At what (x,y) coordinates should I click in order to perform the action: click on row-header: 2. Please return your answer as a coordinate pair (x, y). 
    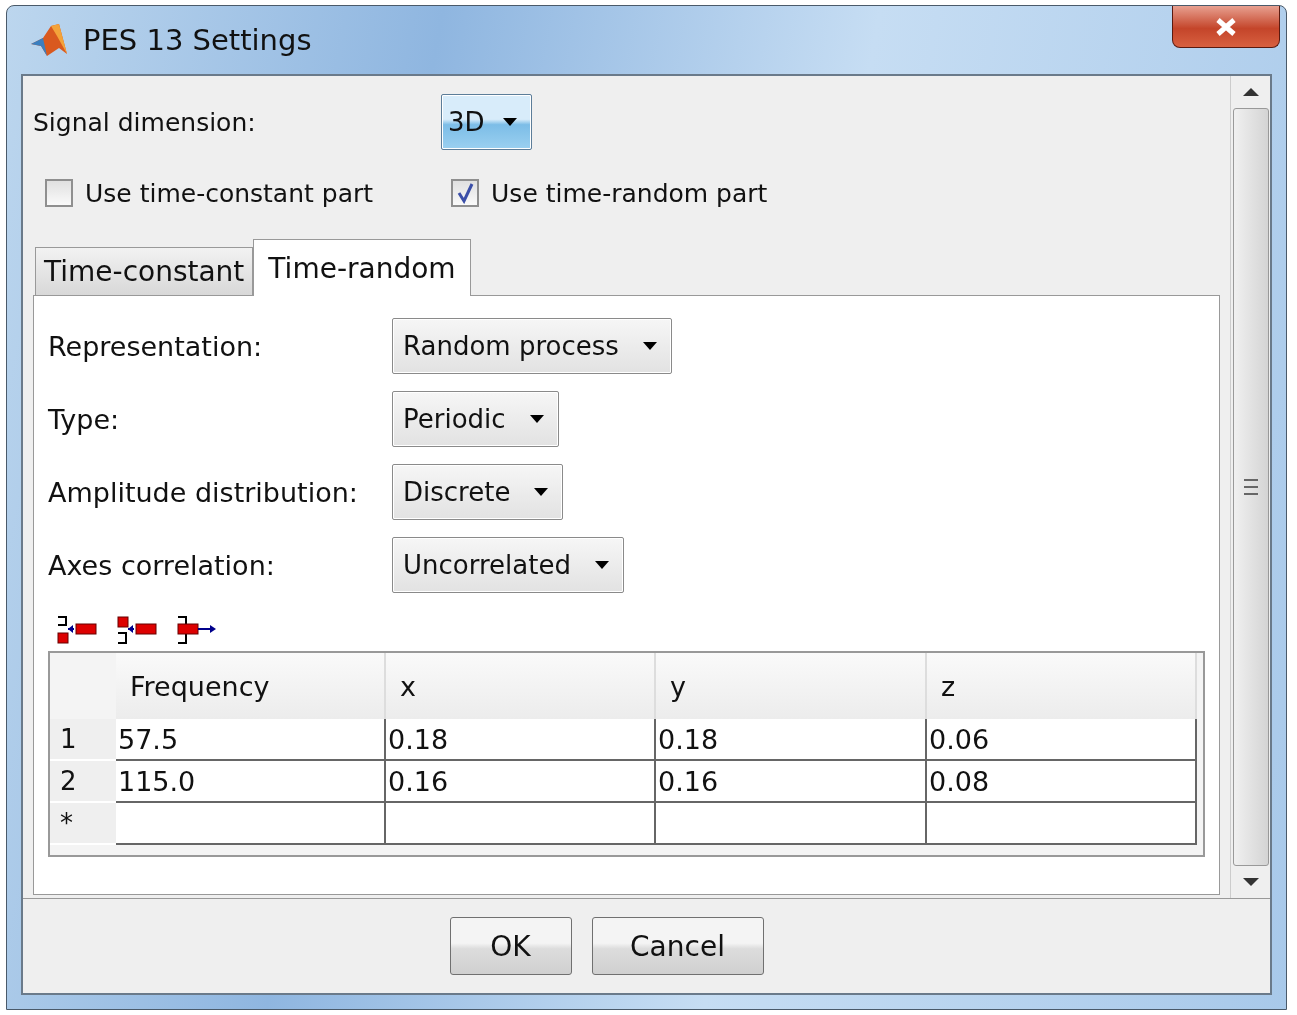
    Looking at the image, I should click on (83, 782).